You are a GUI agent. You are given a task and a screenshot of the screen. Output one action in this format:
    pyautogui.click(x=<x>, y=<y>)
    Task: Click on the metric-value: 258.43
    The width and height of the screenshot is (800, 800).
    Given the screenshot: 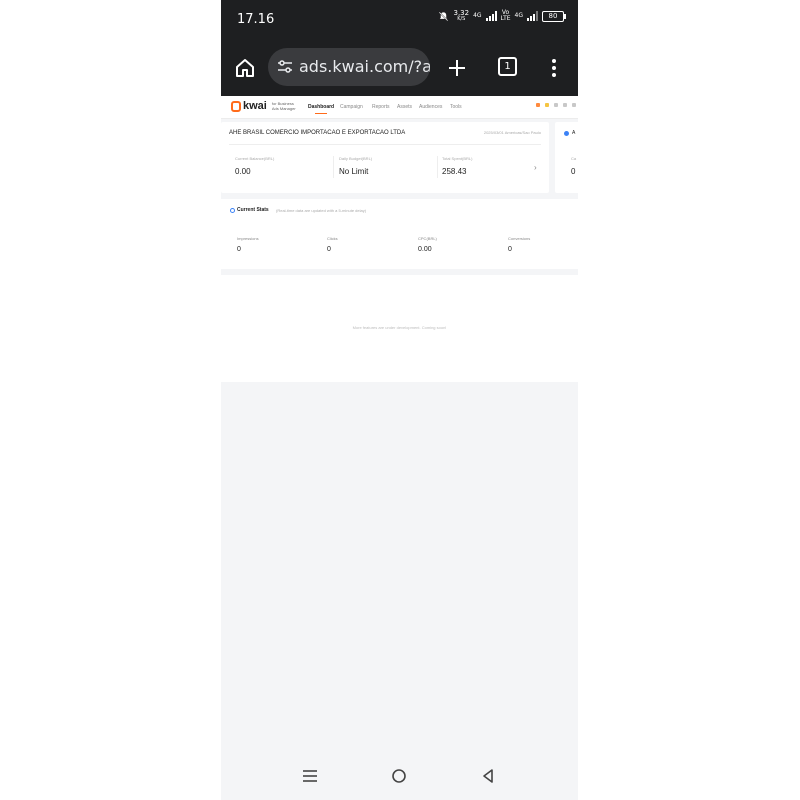 What is the action you would take?
    pyautogui.click(x=454, y=171)
    